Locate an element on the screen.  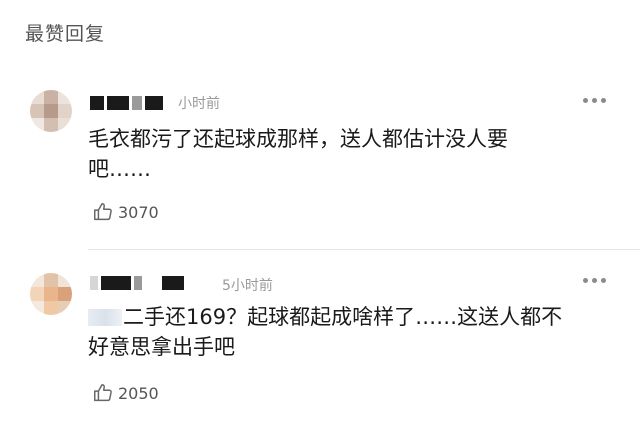
comment-text-line: 二手还169？起球都起成啥样了……这送人都不 is located at coordinates (348, 317).